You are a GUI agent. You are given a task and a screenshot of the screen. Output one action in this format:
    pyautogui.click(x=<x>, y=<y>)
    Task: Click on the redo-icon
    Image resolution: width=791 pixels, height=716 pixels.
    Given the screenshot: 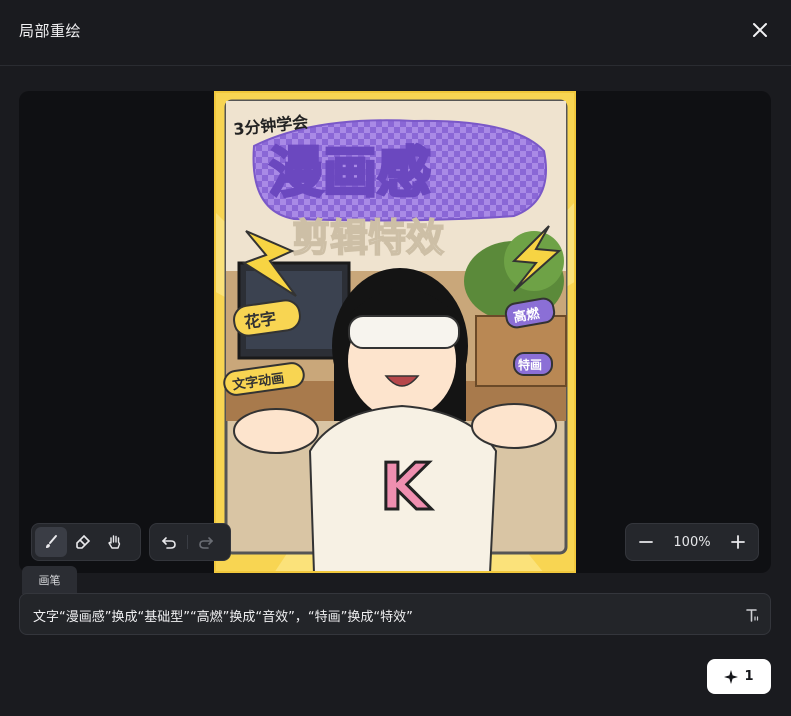 What is the action you would take?
    pyautogui.click(x=206, y=543)
    